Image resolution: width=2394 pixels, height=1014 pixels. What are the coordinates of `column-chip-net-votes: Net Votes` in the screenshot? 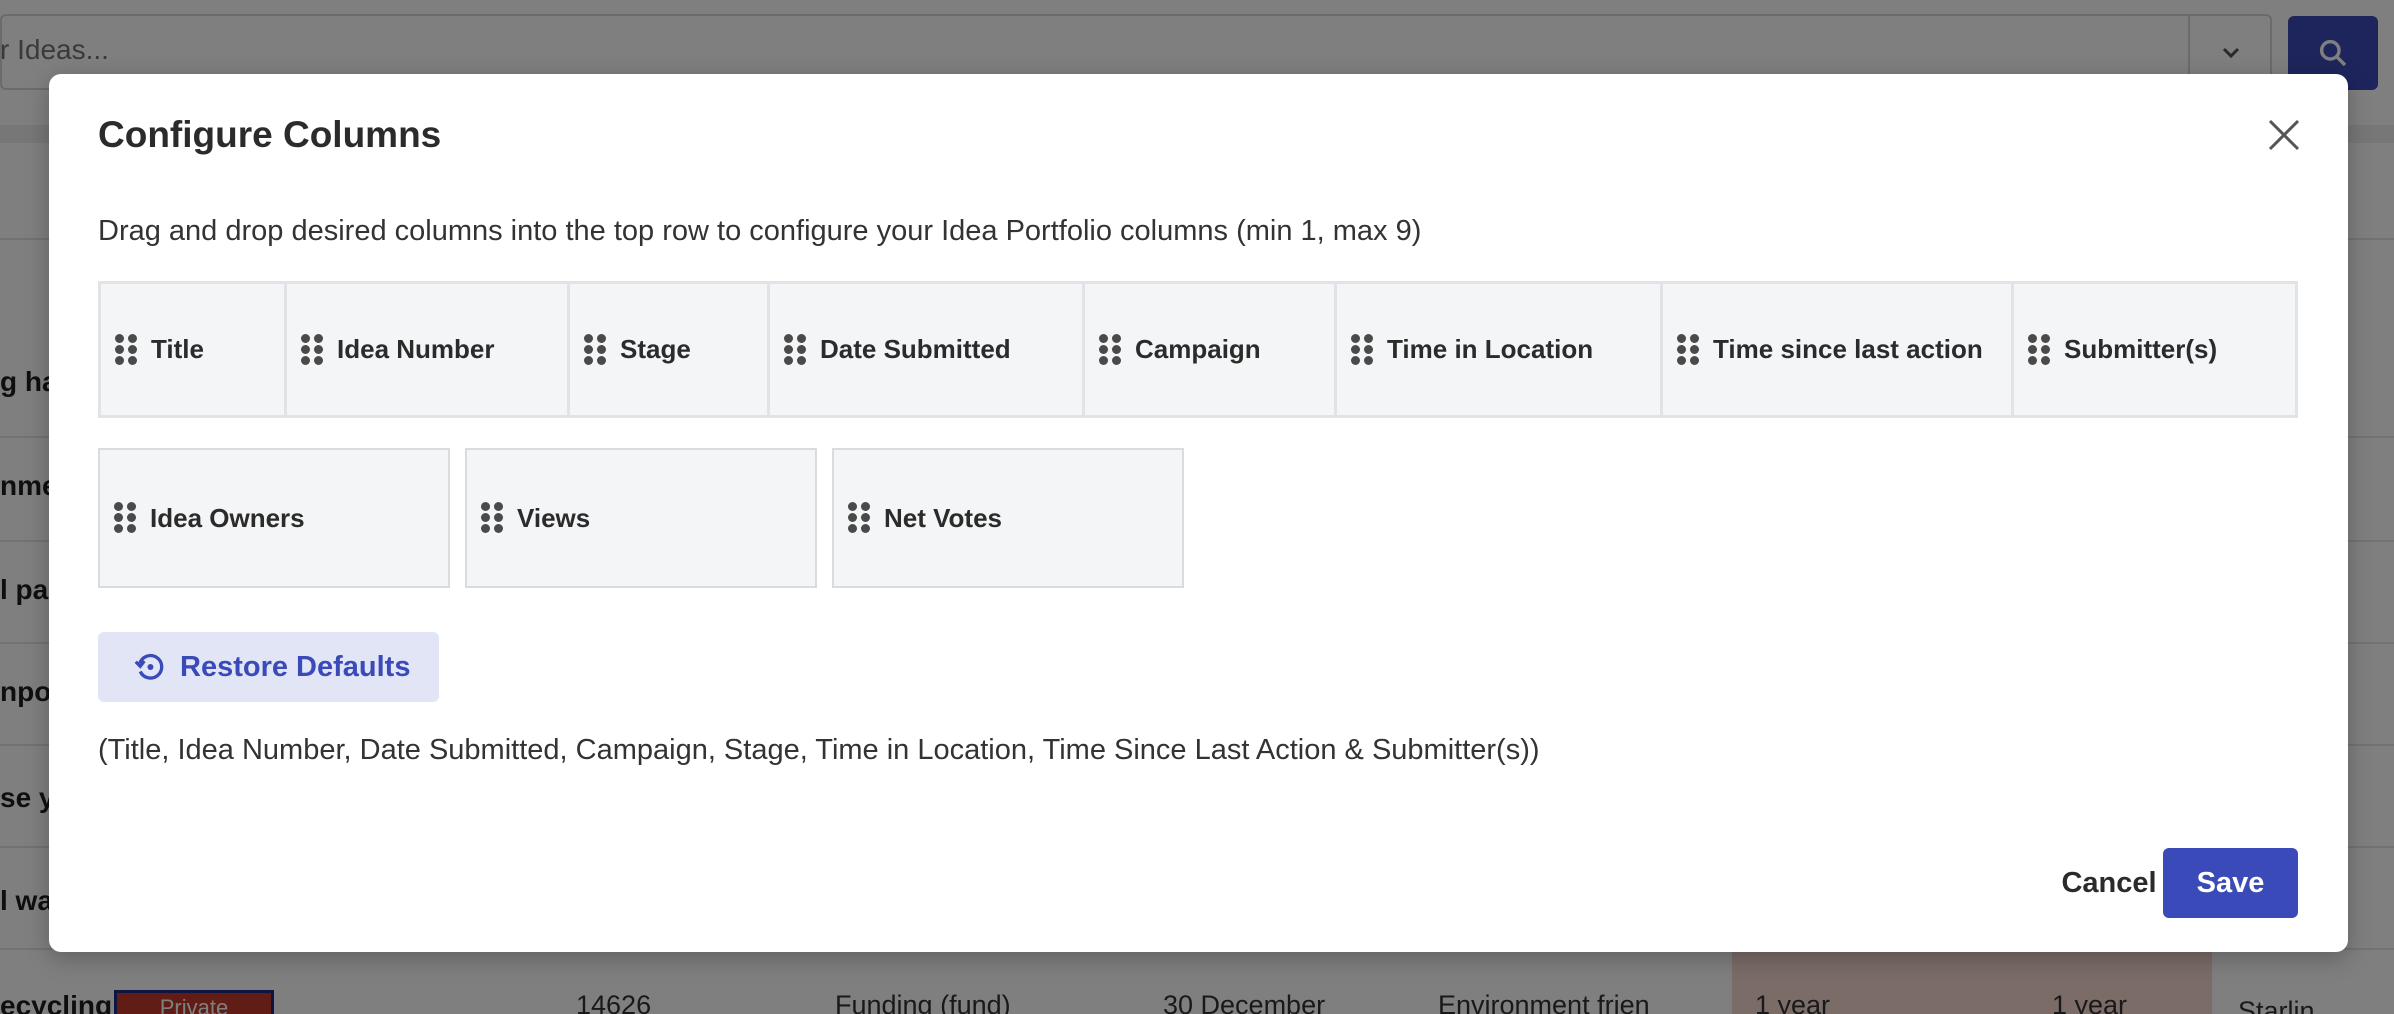 It's located at (1008, 518).